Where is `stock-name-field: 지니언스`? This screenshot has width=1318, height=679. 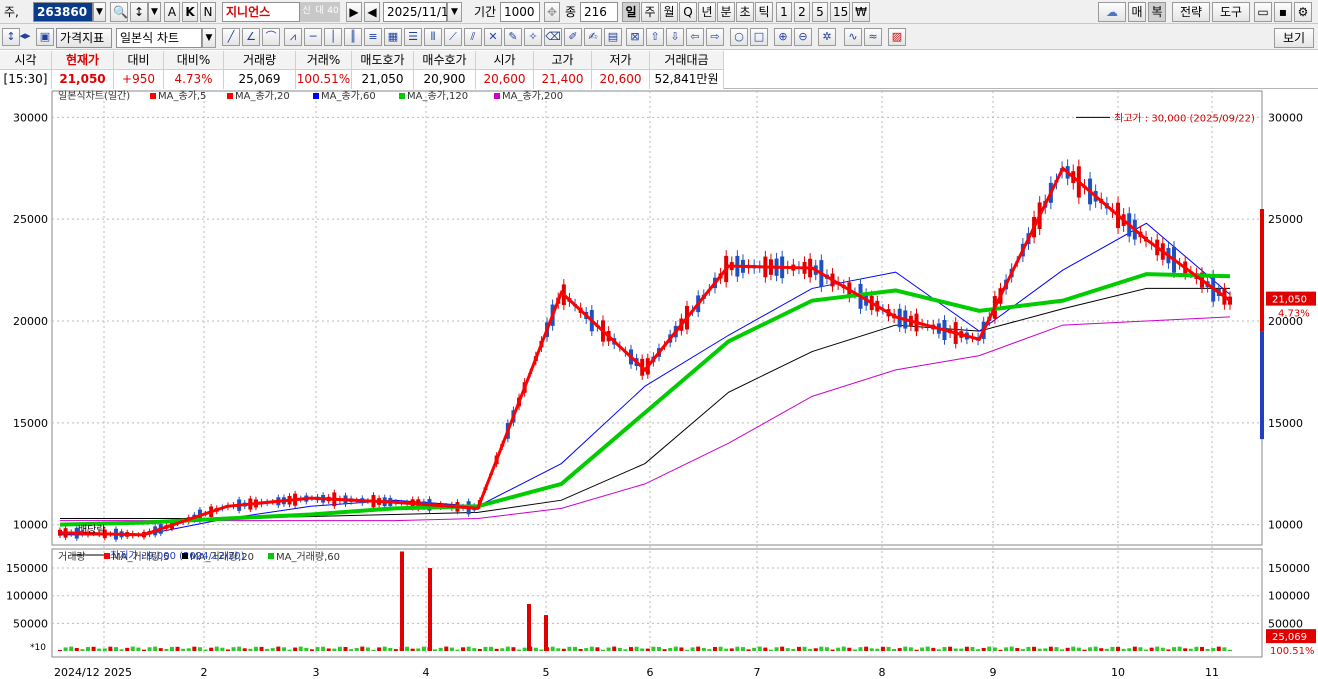
stock-name-field: 지니언스 is located at coordinates (261, 12).